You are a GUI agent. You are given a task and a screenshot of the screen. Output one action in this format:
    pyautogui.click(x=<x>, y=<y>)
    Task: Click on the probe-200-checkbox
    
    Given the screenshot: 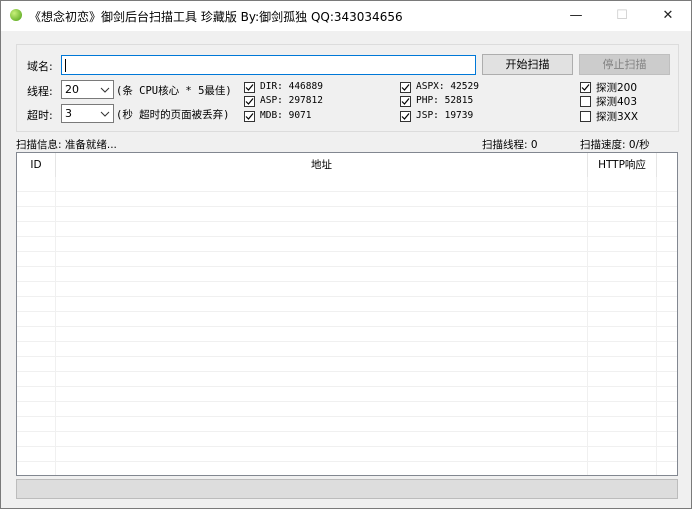 What is the action you would take?
    pyautogui.click(x=585, y=87)
    